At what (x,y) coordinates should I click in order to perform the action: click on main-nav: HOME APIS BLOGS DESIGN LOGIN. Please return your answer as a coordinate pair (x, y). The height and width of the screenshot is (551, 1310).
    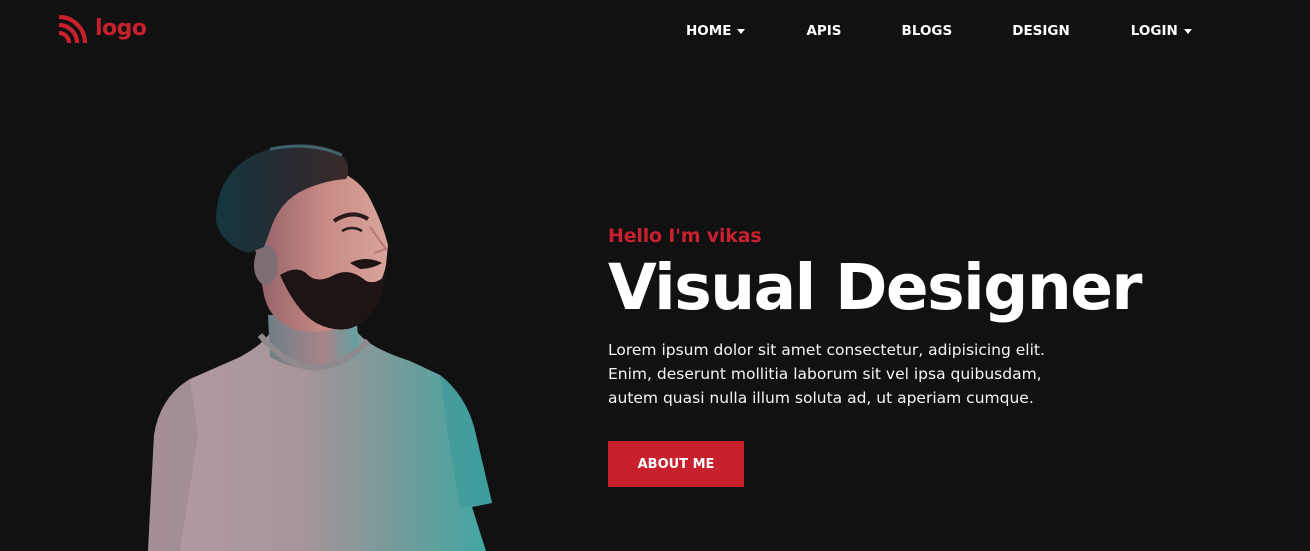
    Looking at the image, I should click on (939, 31).